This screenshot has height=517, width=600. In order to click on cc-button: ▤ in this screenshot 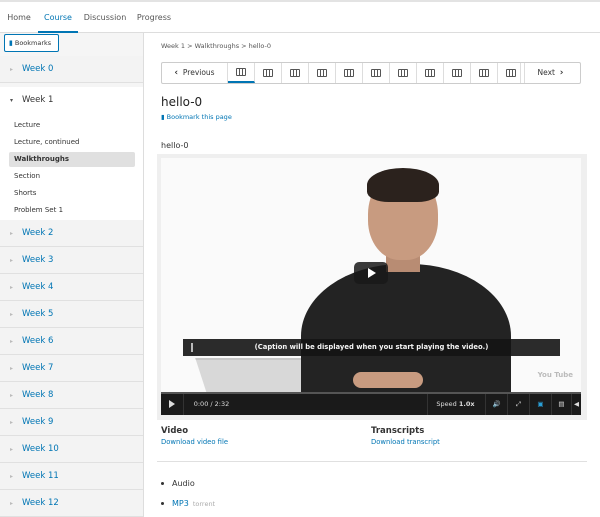, I will do `click(561, 404)`.